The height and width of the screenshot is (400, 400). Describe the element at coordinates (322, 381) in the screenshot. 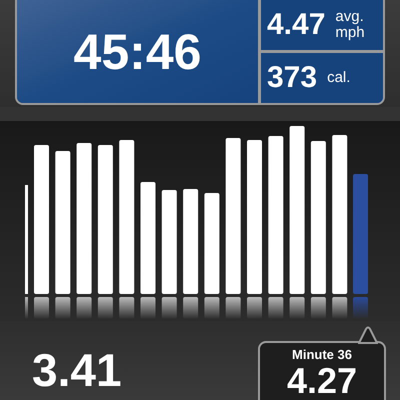

I see `callout-value: 4.27` at that location.